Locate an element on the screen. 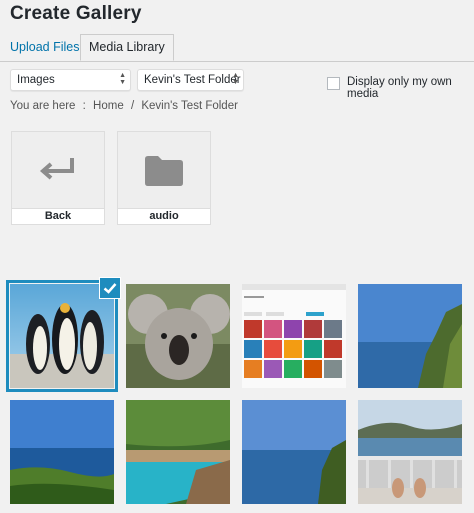  tab-media-library: Media Library is located at coordinates (127, 47).